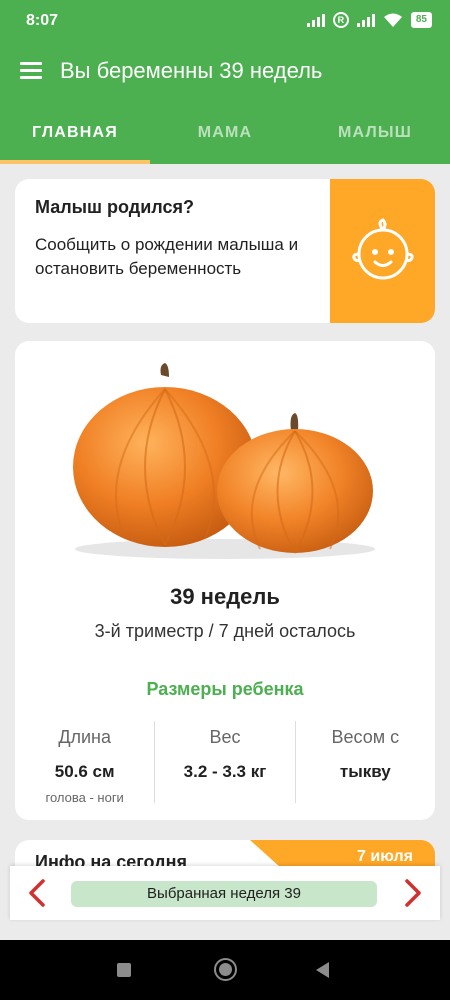 The height and width of the screenshot is (1000, 450). Describe the element at coordinates (75, 133) in the screenshot. I see `tab-main: ГЛАВНАЯ` at that location.